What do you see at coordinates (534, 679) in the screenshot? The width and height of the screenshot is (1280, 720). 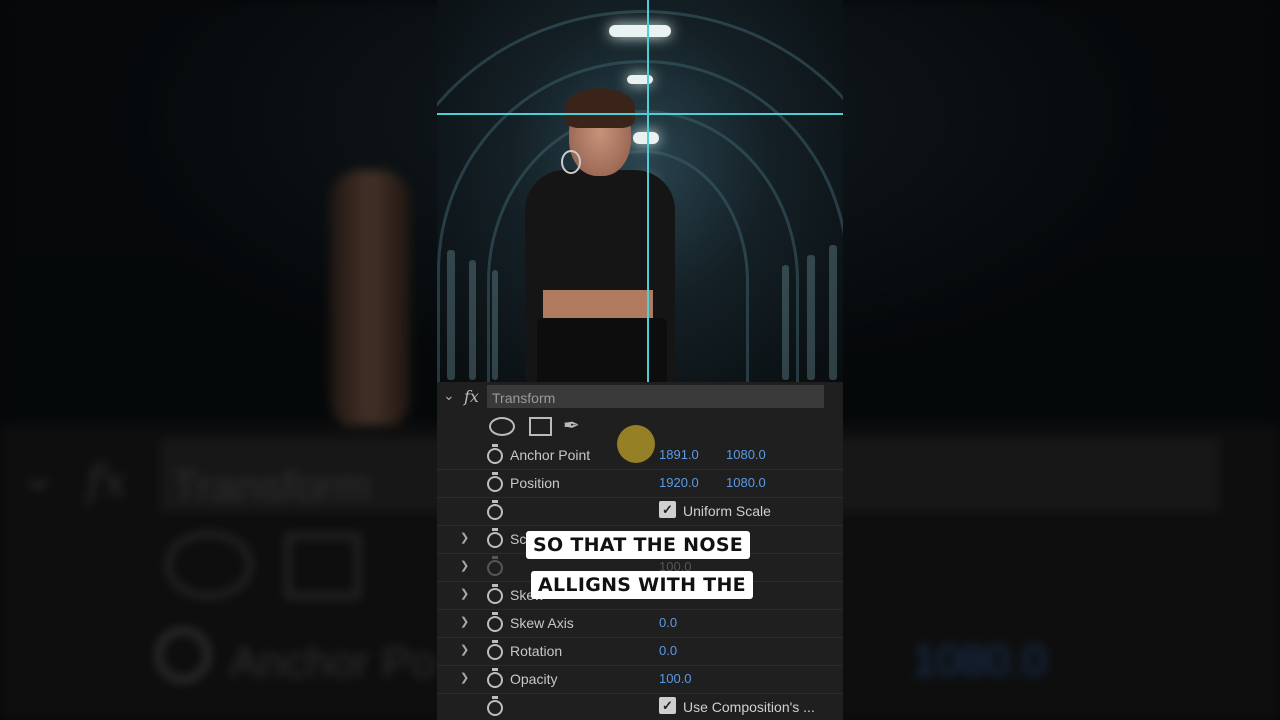 I see `property-label: Opacity` at bounding box center [534, 679].